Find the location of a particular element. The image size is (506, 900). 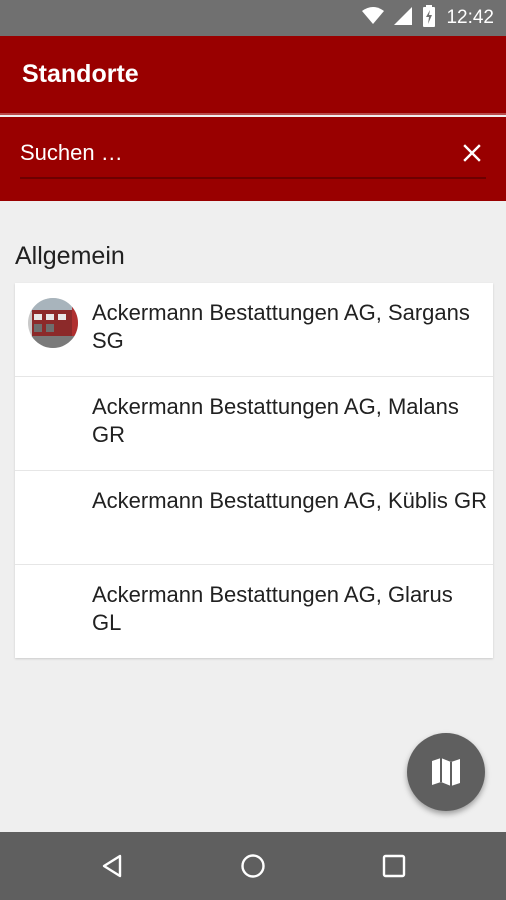

map-fab-button is located at coordinates (446, 772).